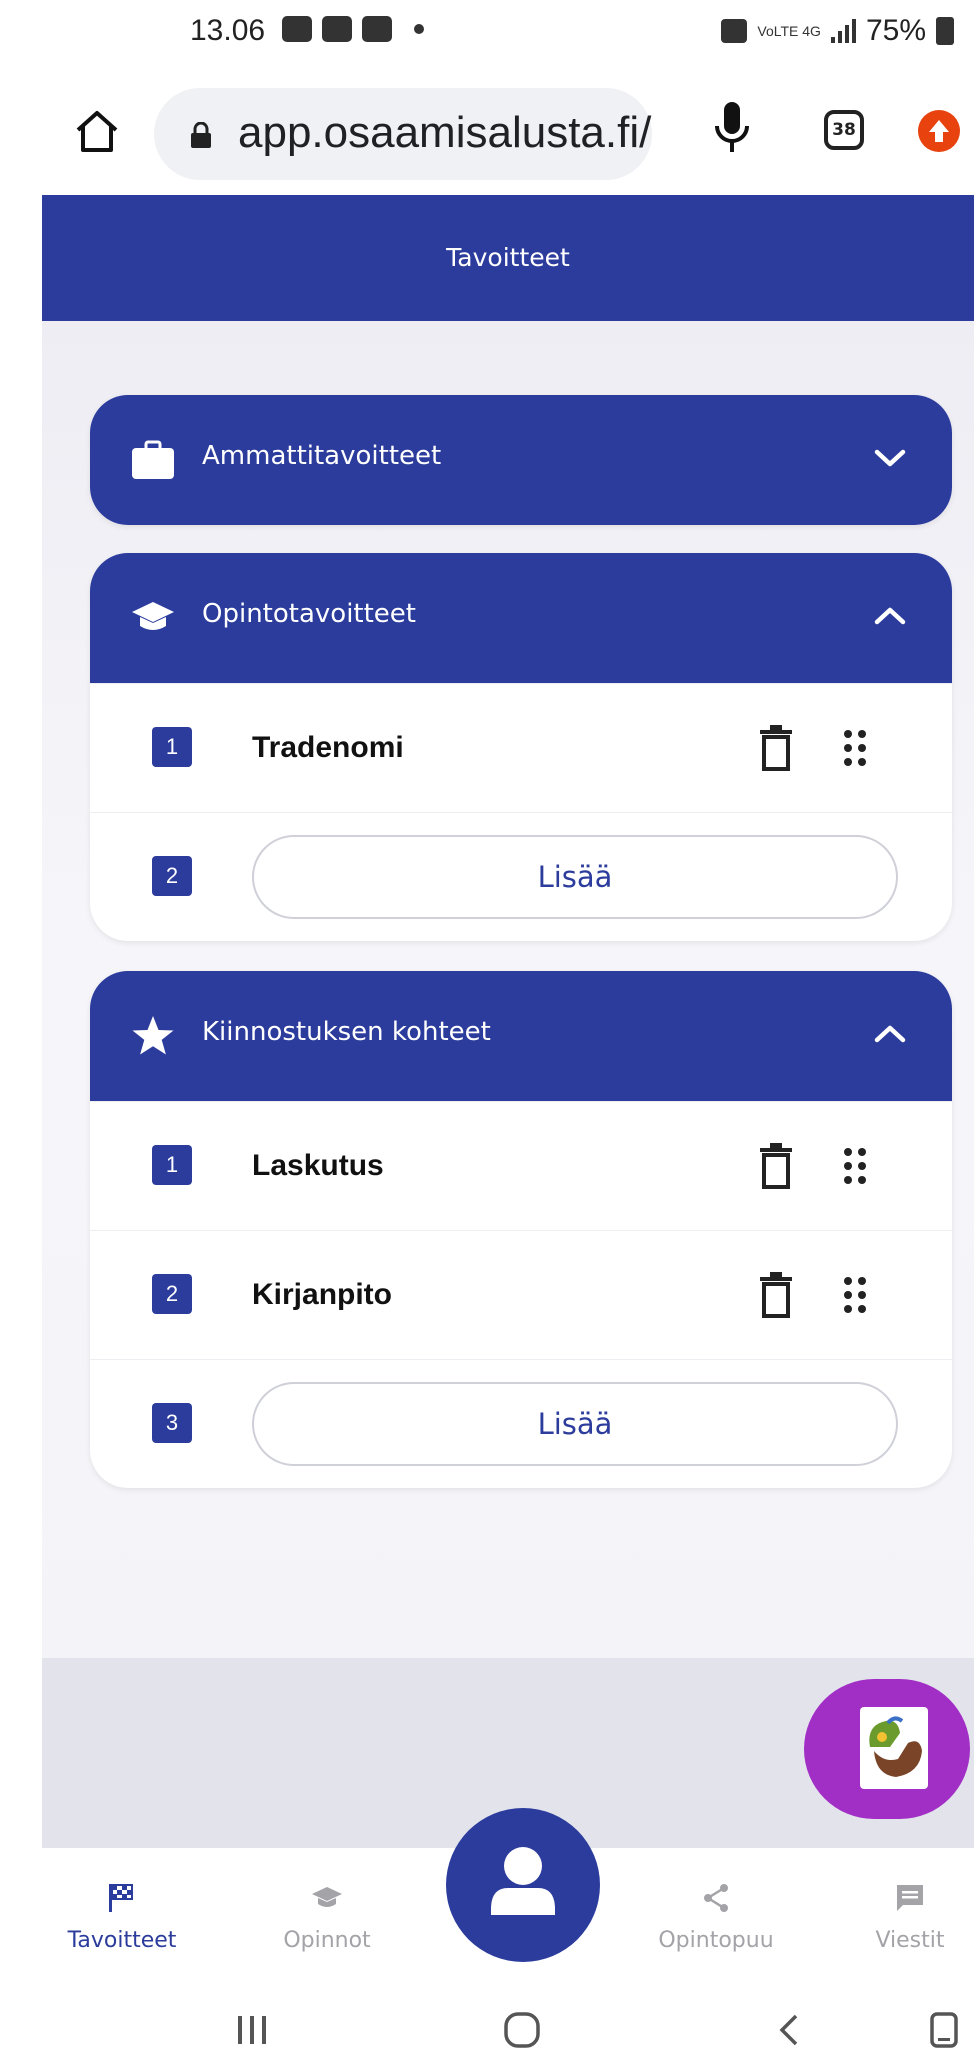 The image size is (974, 2066). I want to click on section-ammattitavoitteet: Ammattitavoitteet, so click(521, 460).